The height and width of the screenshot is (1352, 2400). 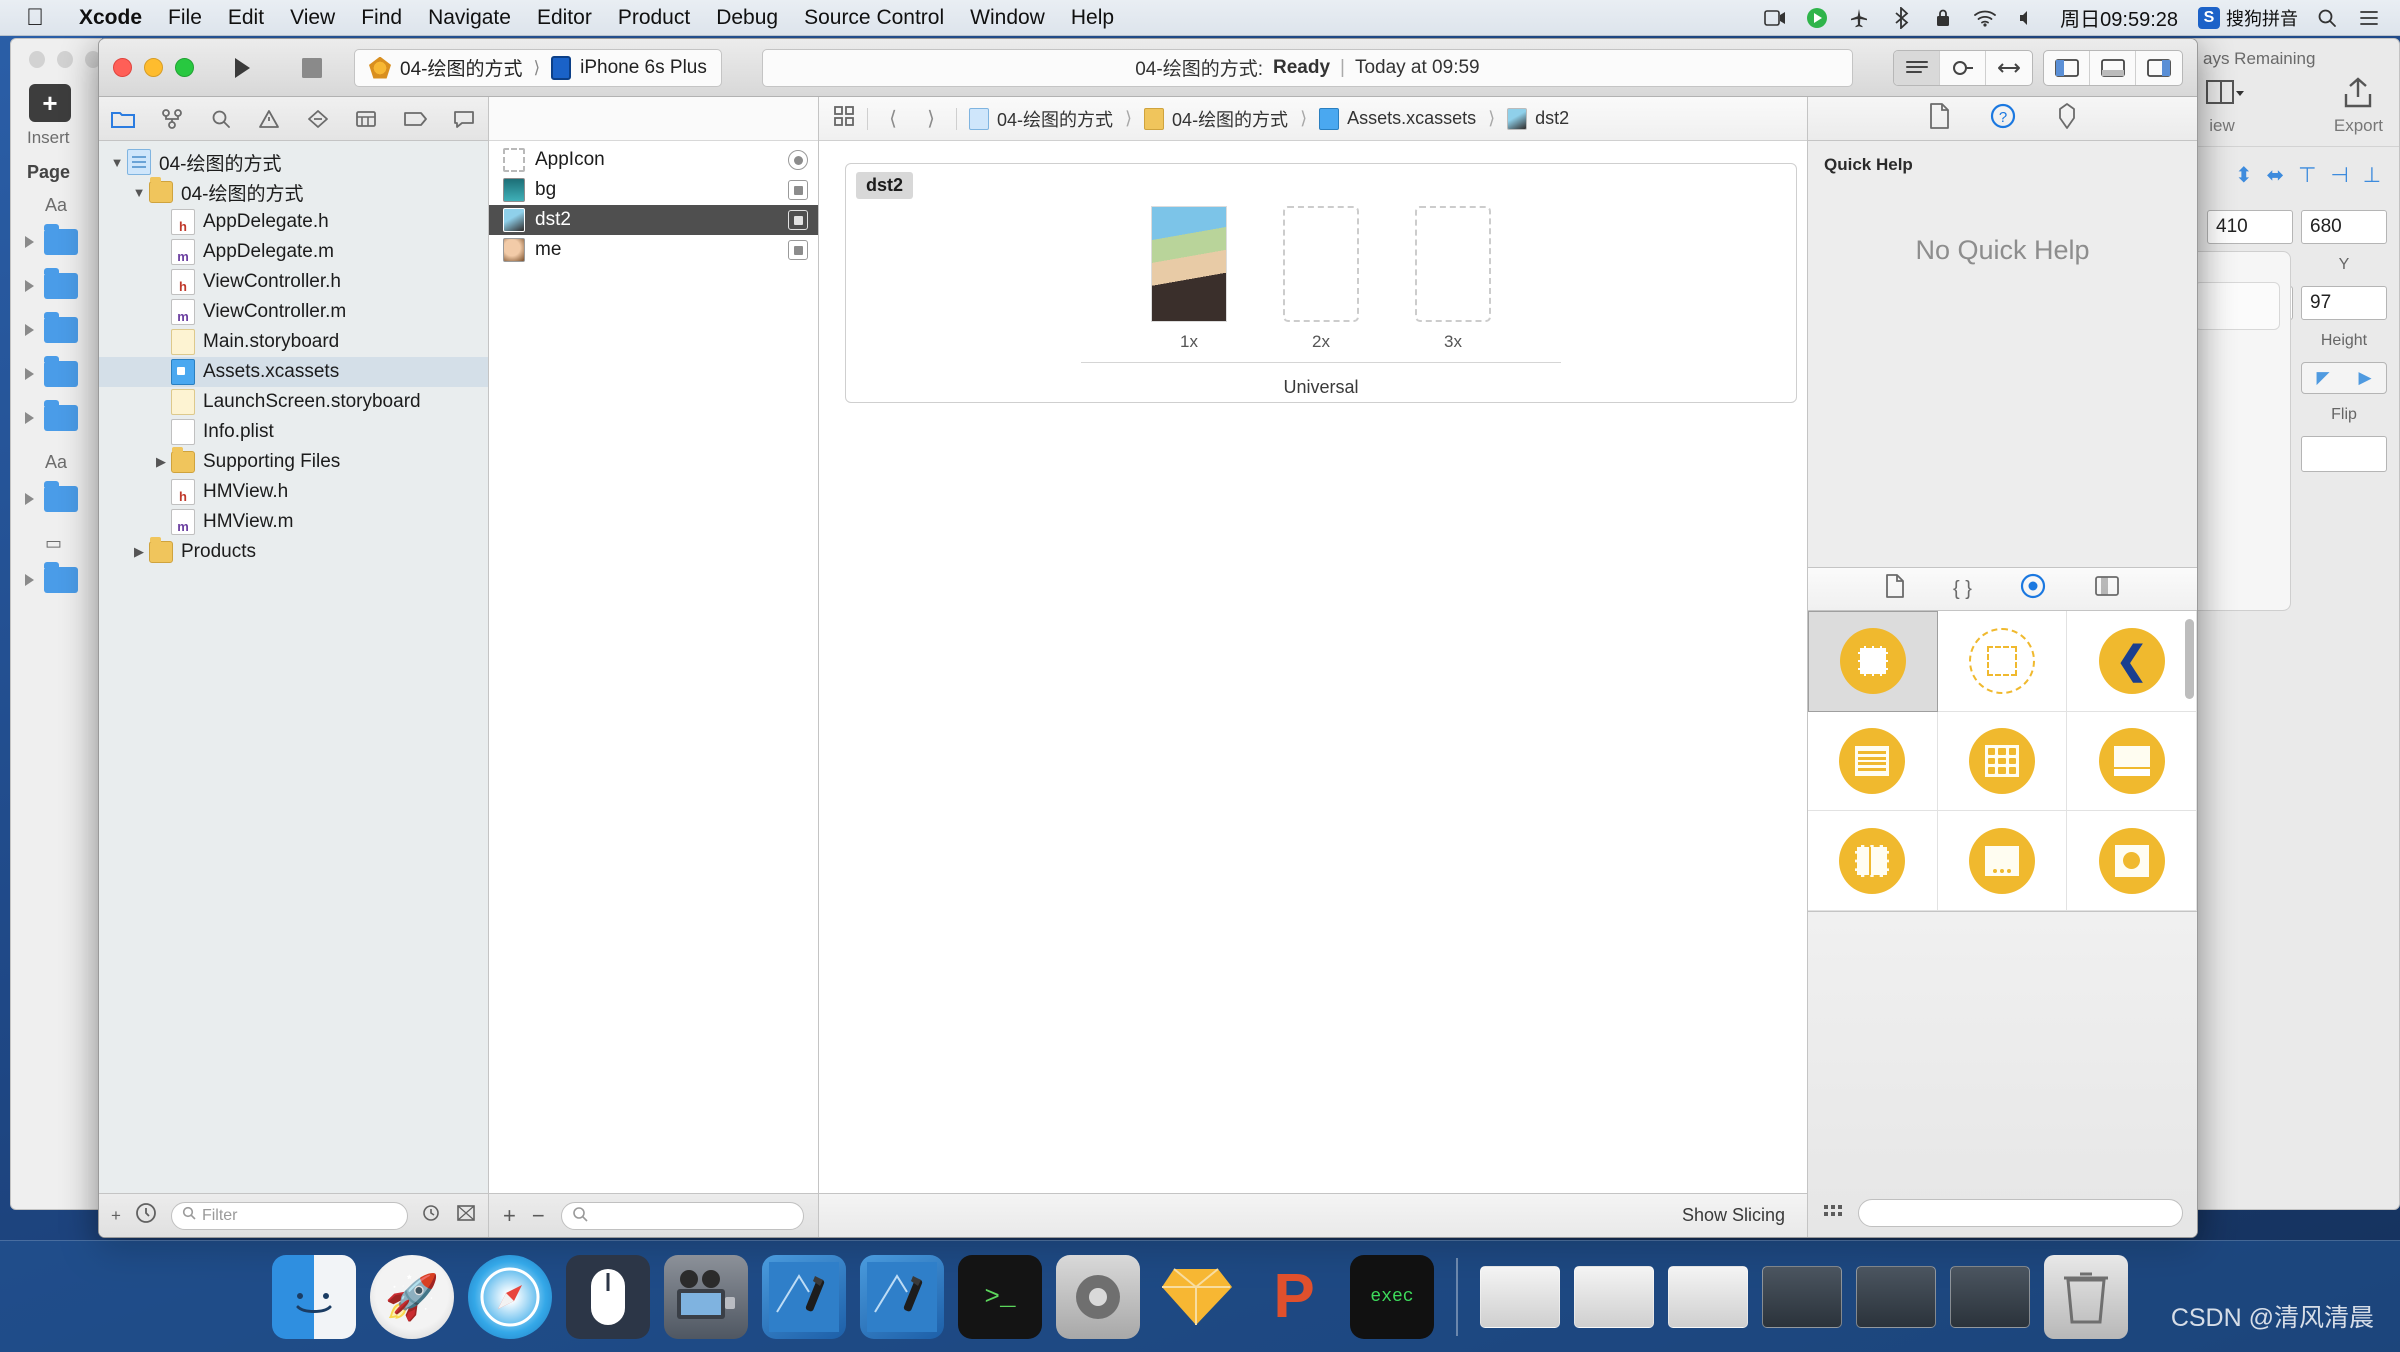 What do you see at coordinates (2033, 589) in the screenshot?
I see `object-library-tab` at bounding box center [2033, 589].